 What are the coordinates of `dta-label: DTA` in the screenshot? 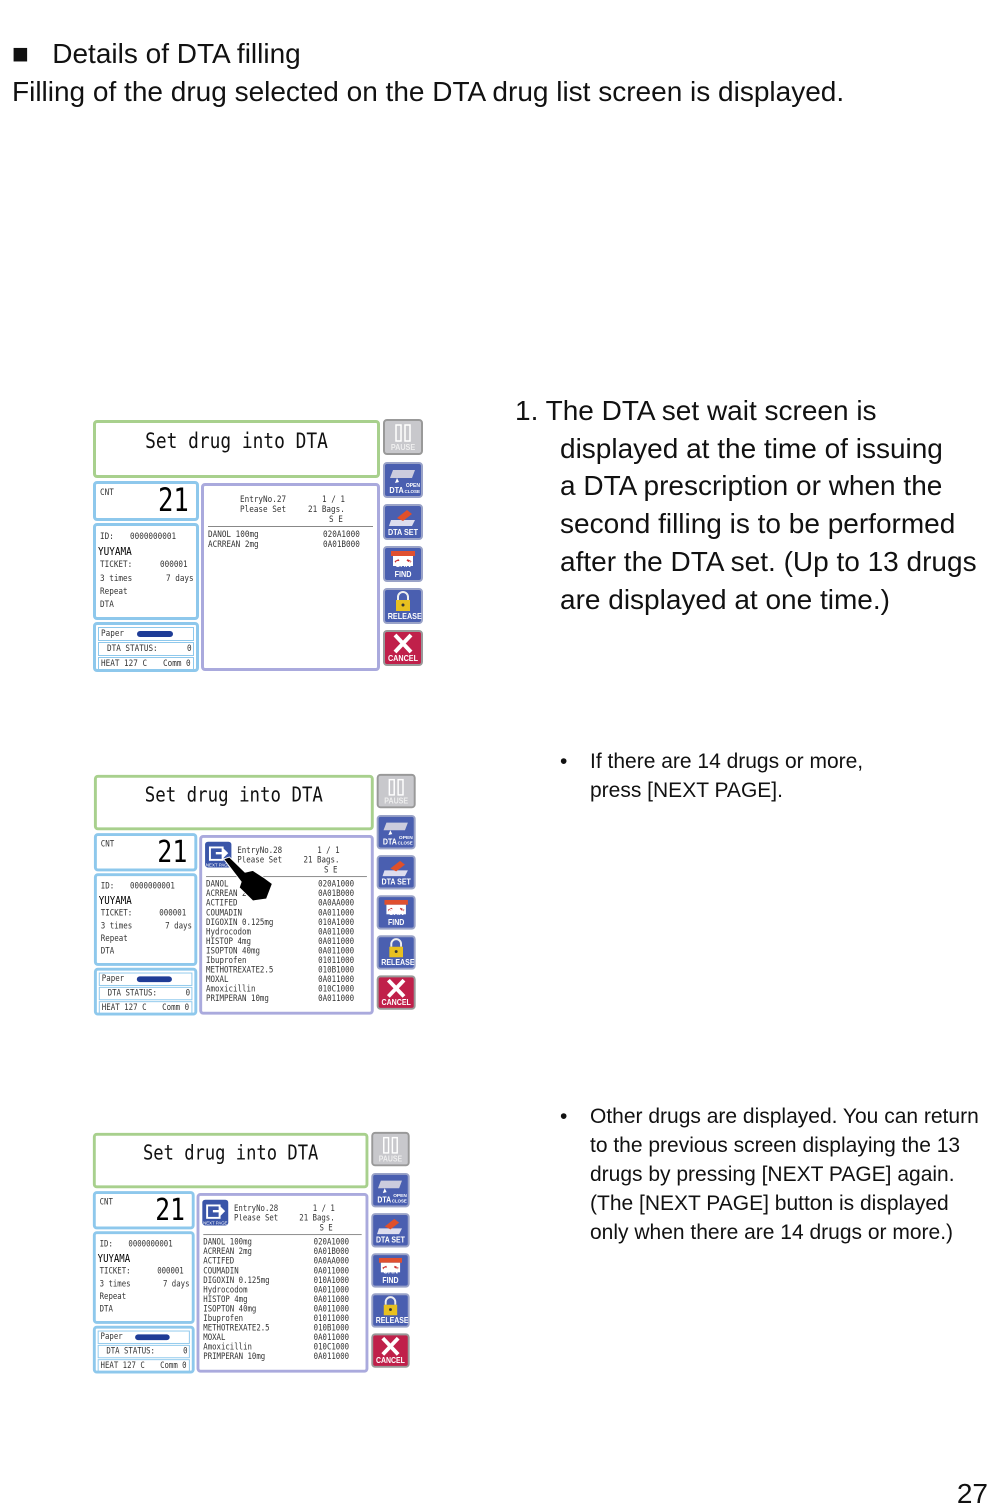 It's located at (107, 951).